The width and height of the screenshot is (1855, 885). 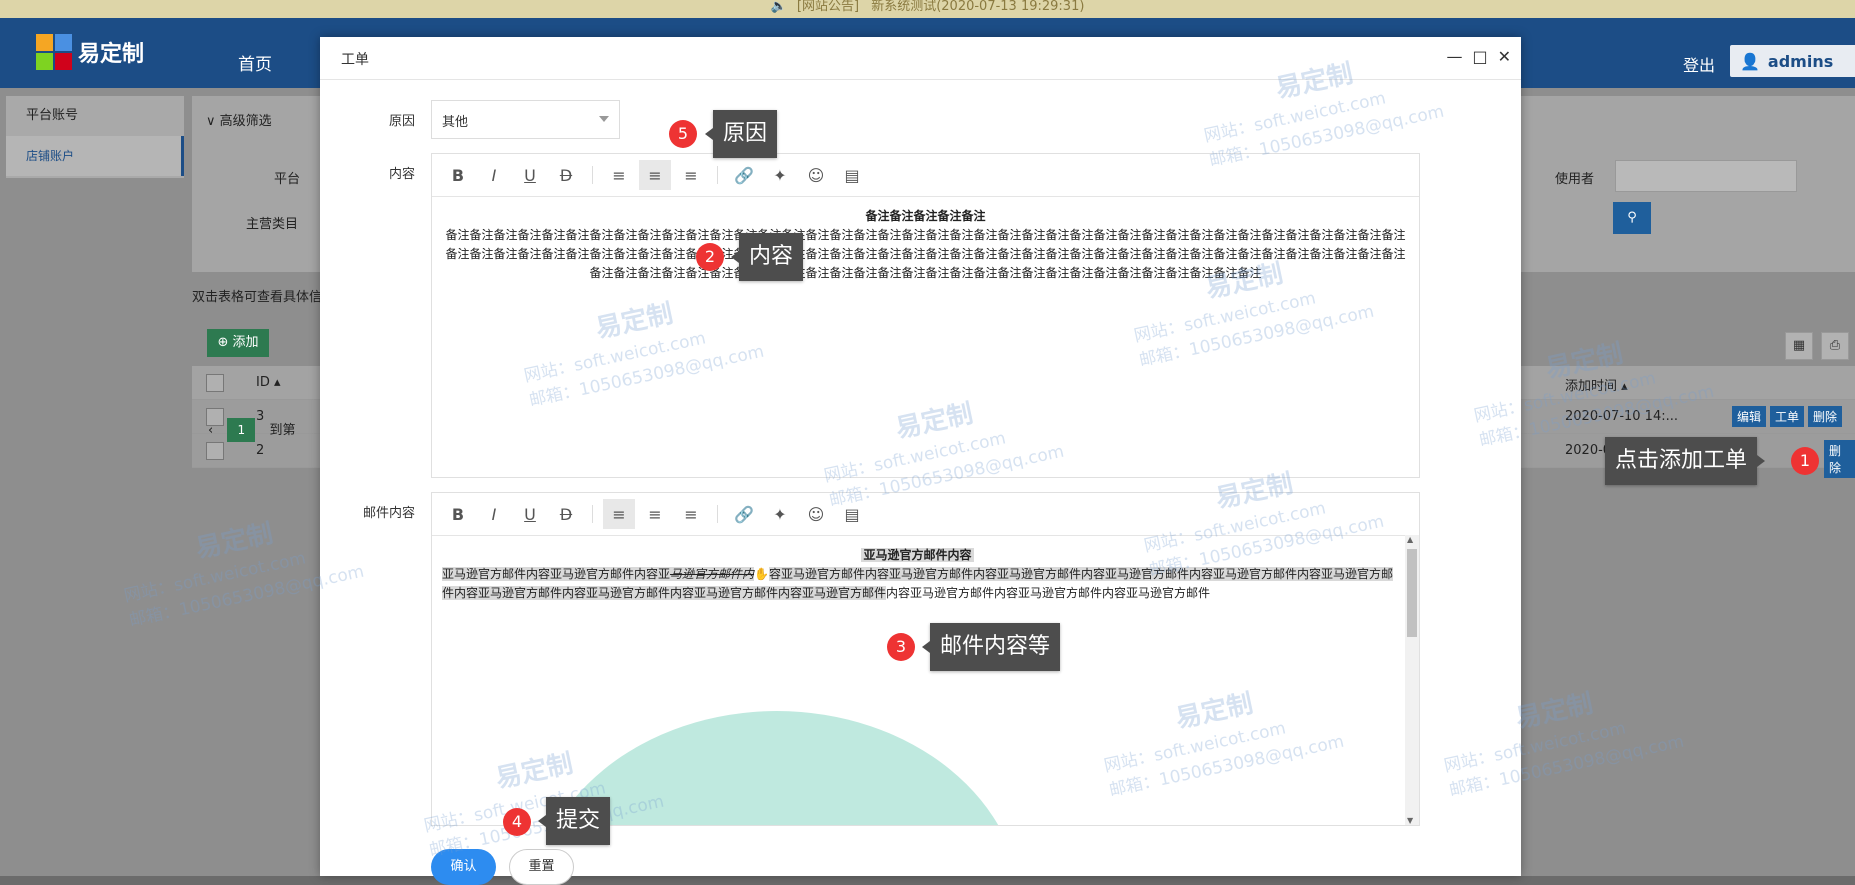 What do you see at coordinates (257, 297) in the screenshot?
I see `table-hint: 双击表格可查看具体信` at bounding box center [257, 297].